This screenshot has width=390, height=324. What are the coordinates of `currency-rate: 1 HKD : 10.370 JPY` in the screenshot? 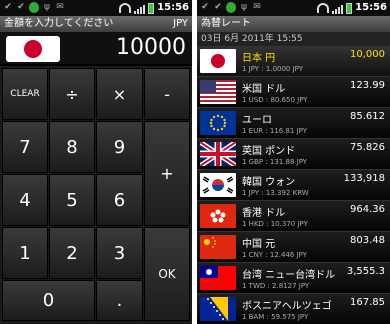 It's located at (275, 224).